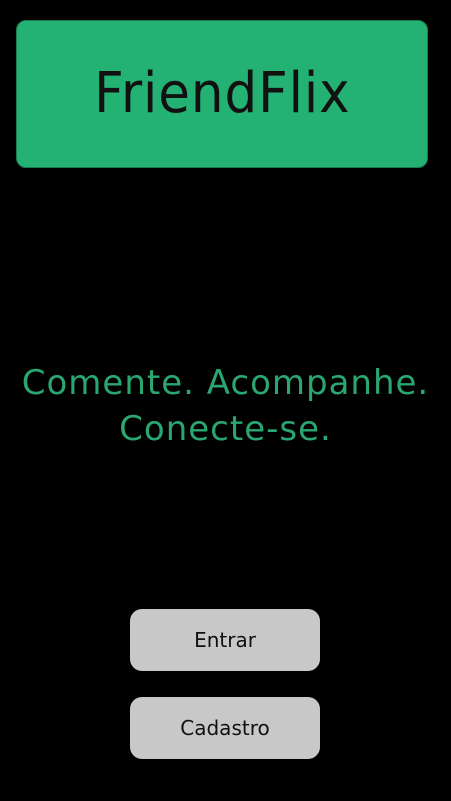 This screenshot has height=801, width=451. I want to click on login-button: Entrar, so click(225, 640).